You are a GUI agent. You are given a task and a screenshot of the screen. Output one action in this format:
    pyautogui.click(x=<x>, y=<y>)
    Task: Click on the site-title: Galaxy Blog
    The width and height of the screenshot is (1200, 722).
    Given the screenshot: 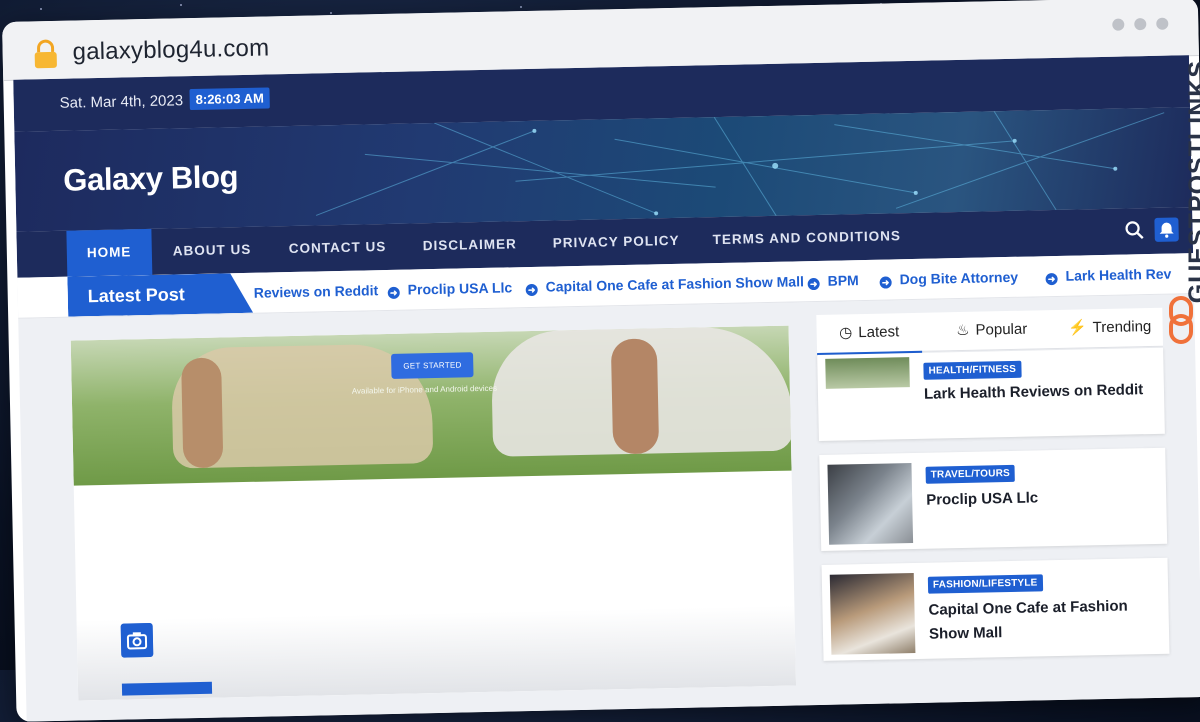 What is the action you would take?
    pyautogui.click(x=150, y=179)
    